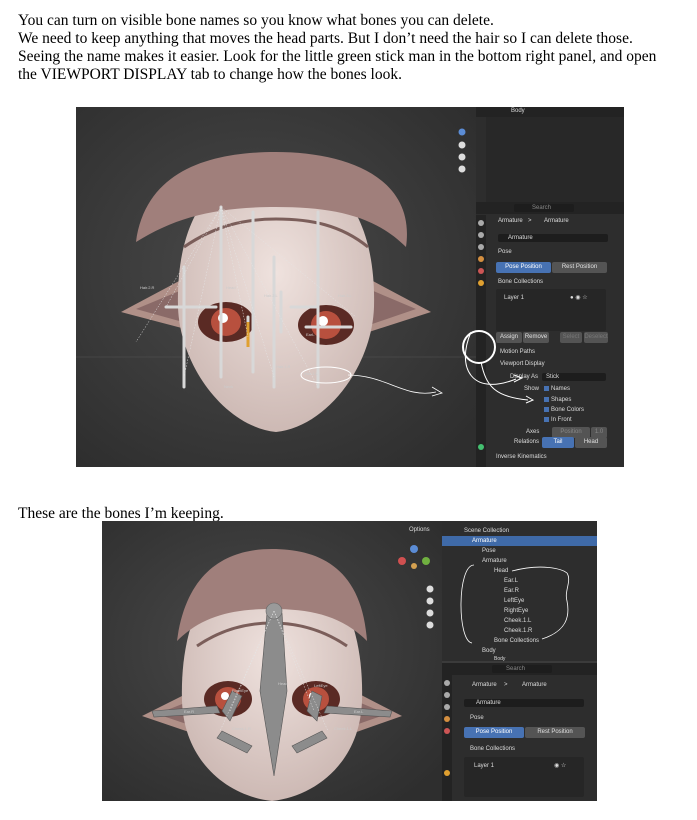 This screenshot has width=697, height=820. Describe the element at coordinates (518, 111) in the screenshot. I see `outliner-body-item: Body` at that location.